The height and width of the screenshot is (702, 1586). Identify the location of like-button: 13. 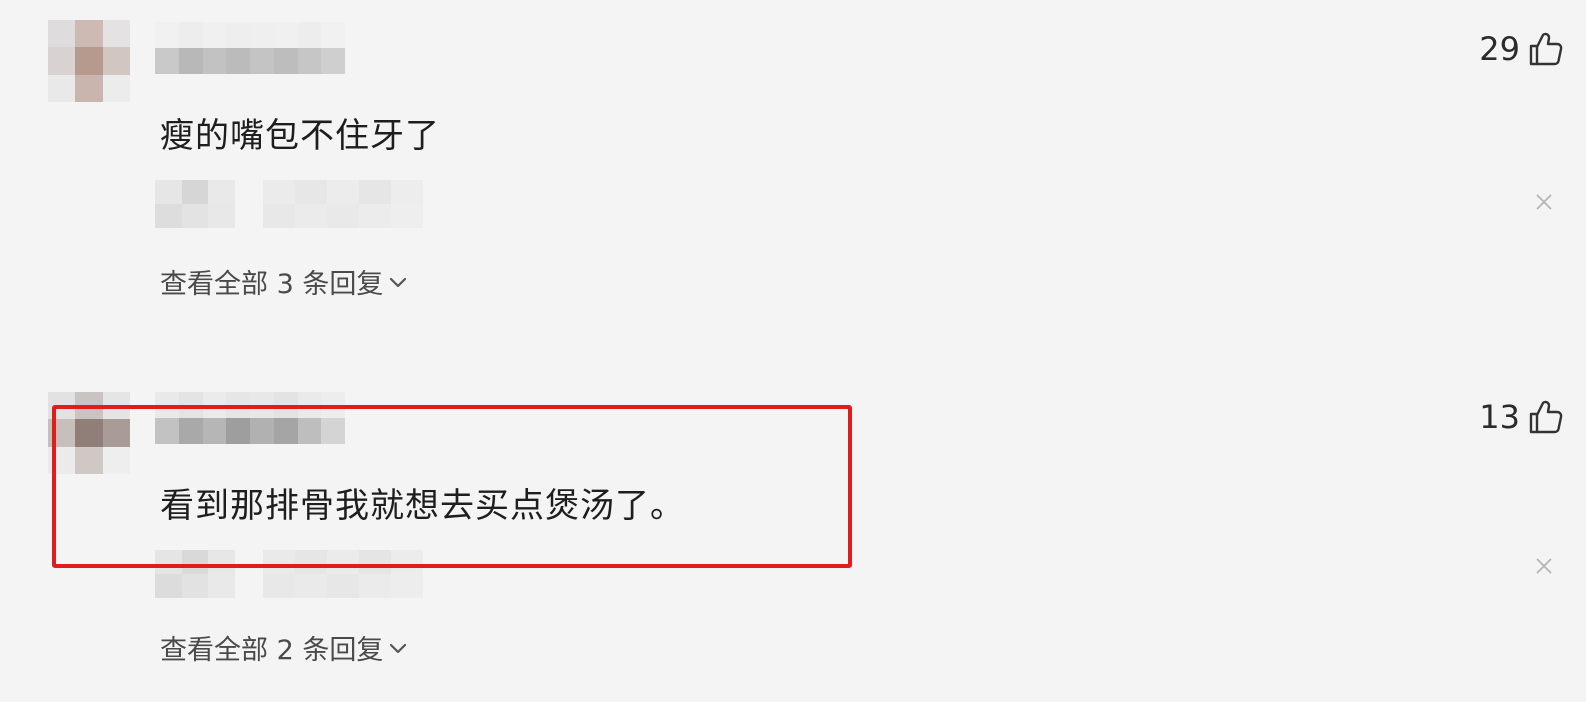
(1521, 417).